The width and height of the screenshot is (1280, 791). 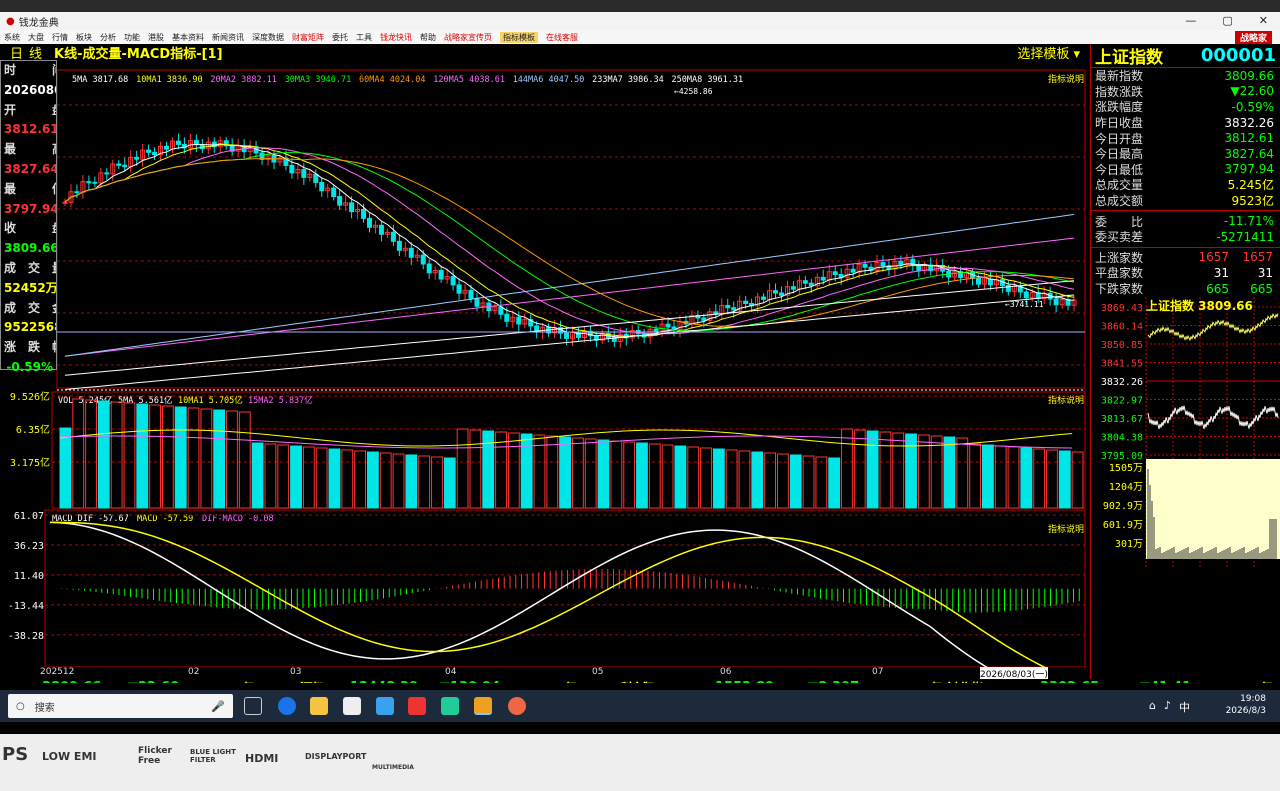 I want to click on menu-item-12: 工具, so click(x=364, y=37).